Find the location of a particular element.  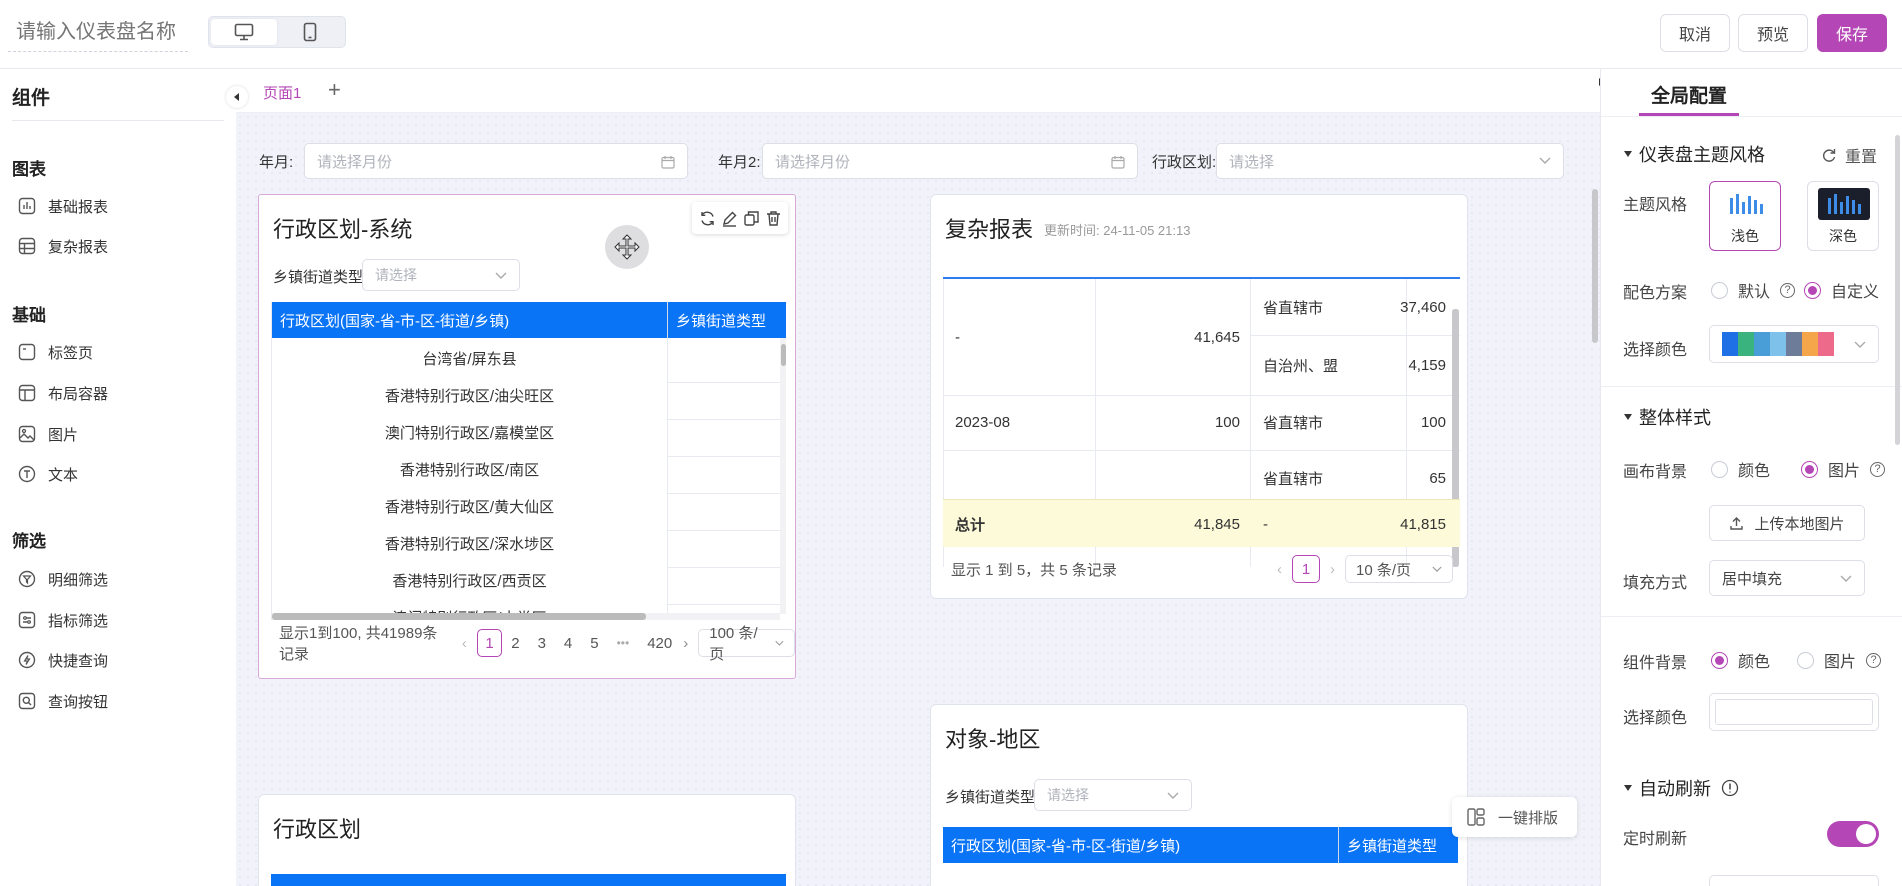

component-basic-report: 基础报表 is located at coordinates (63, 206).